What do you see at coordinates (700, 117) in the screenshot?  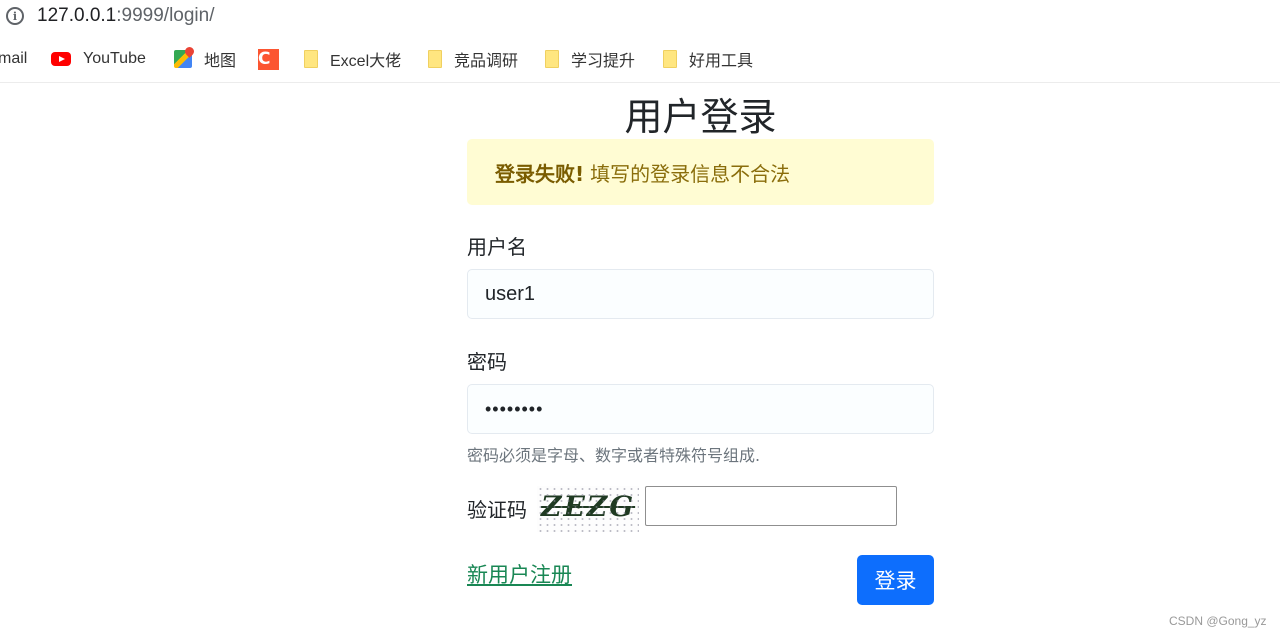 I see `page-title: 用户登录` at bounding box center [700, 117].